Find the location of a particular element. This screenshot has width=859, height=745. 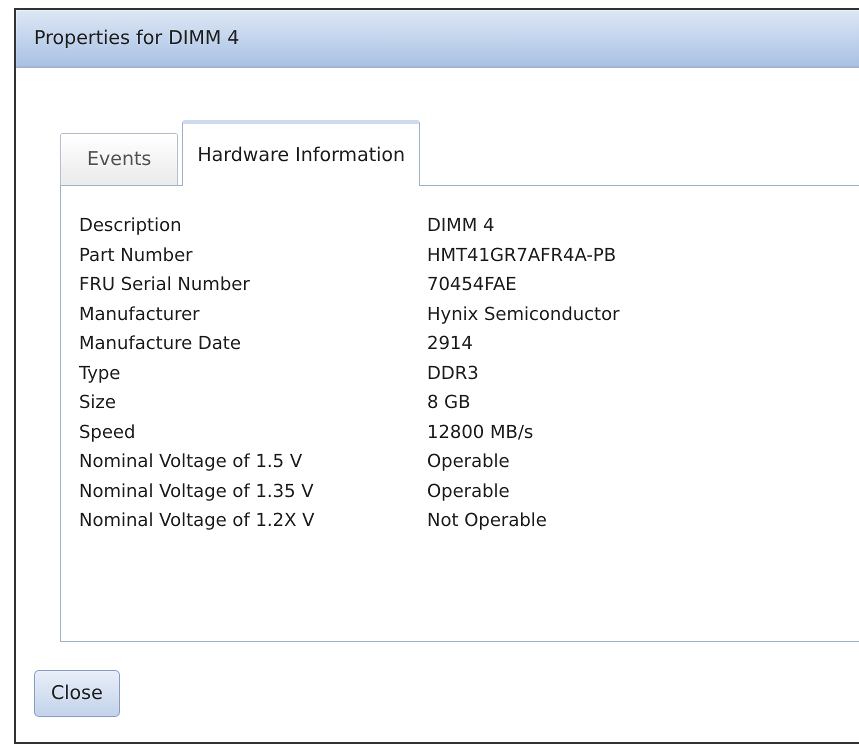

property-label: Description is located at coordinates (131, 226).